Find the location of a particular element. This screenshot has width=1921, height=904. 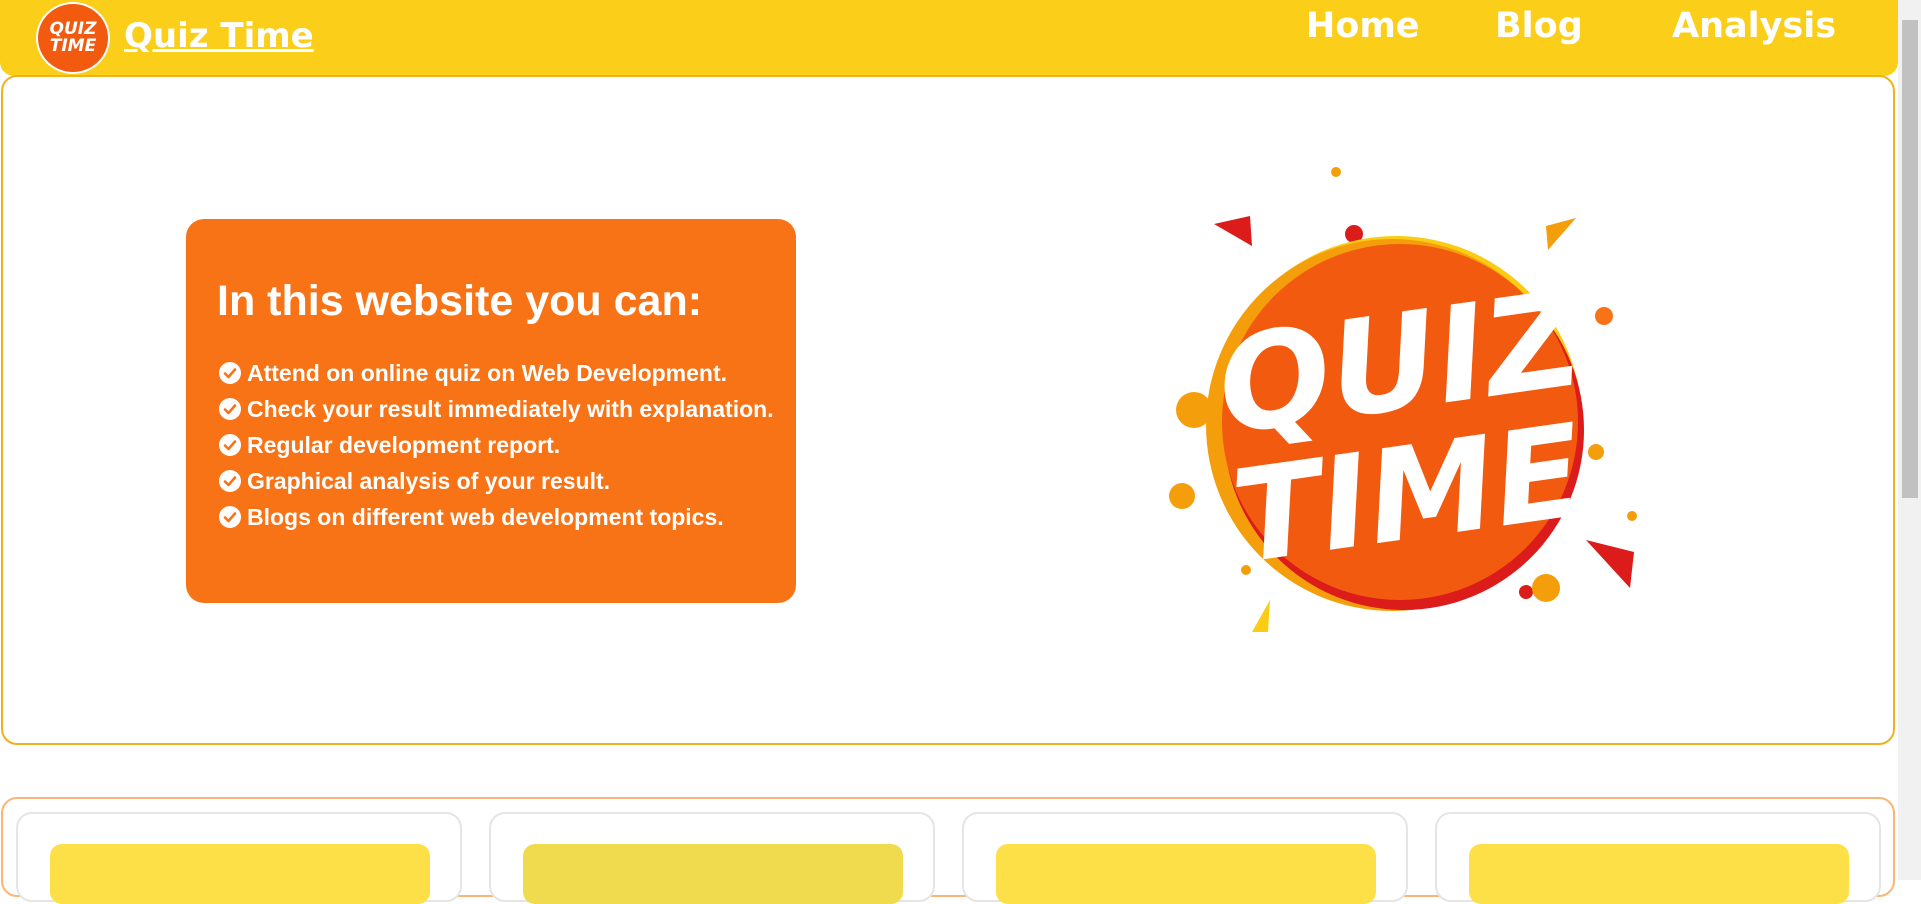

feature-item: Regular development report. is located at coordinates (502, 445).